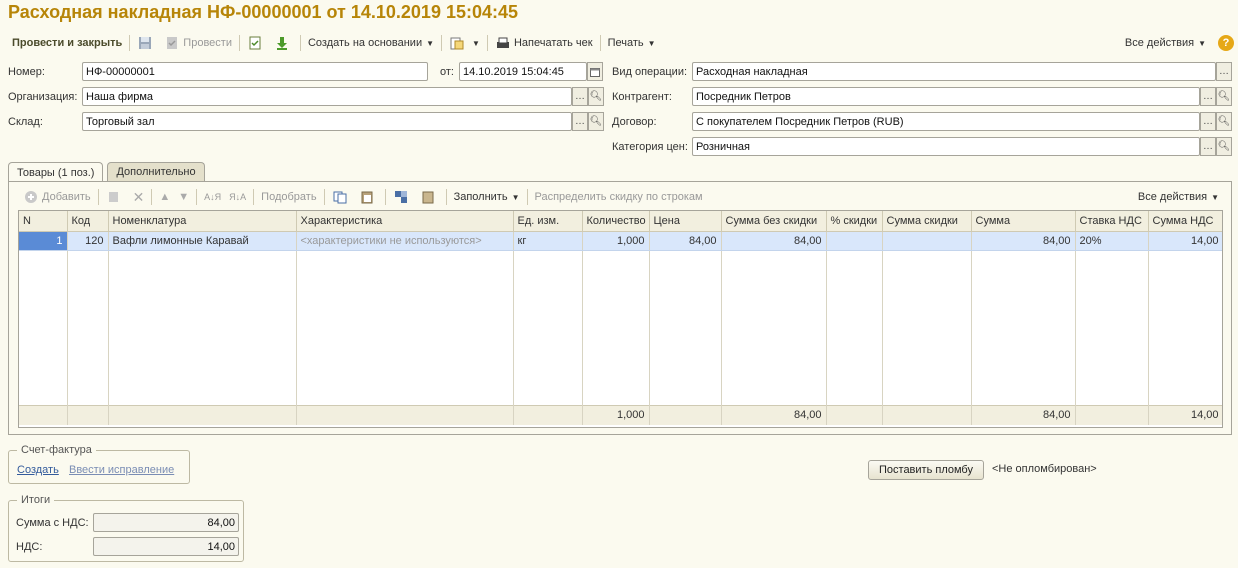  I want to click on seal-button: Поставить пломбу, so click(926, 470).